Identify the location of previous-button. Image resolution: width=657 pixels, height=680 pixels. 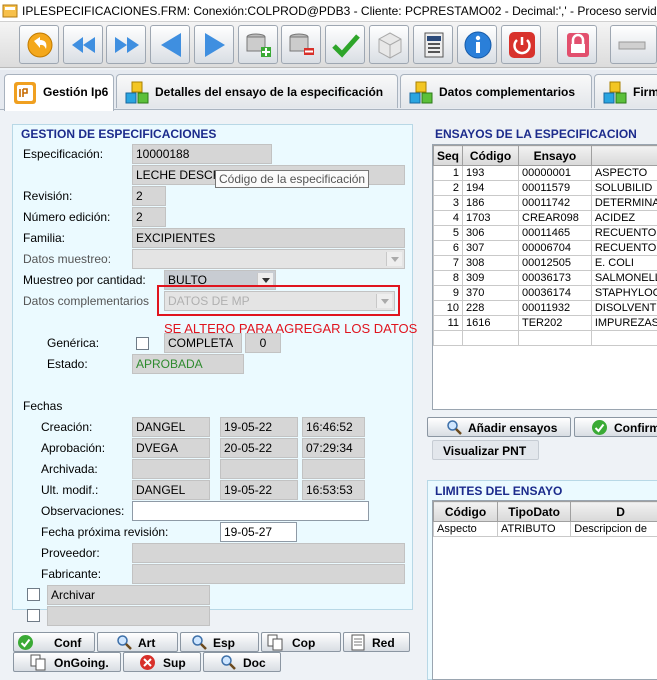
(170, 44).